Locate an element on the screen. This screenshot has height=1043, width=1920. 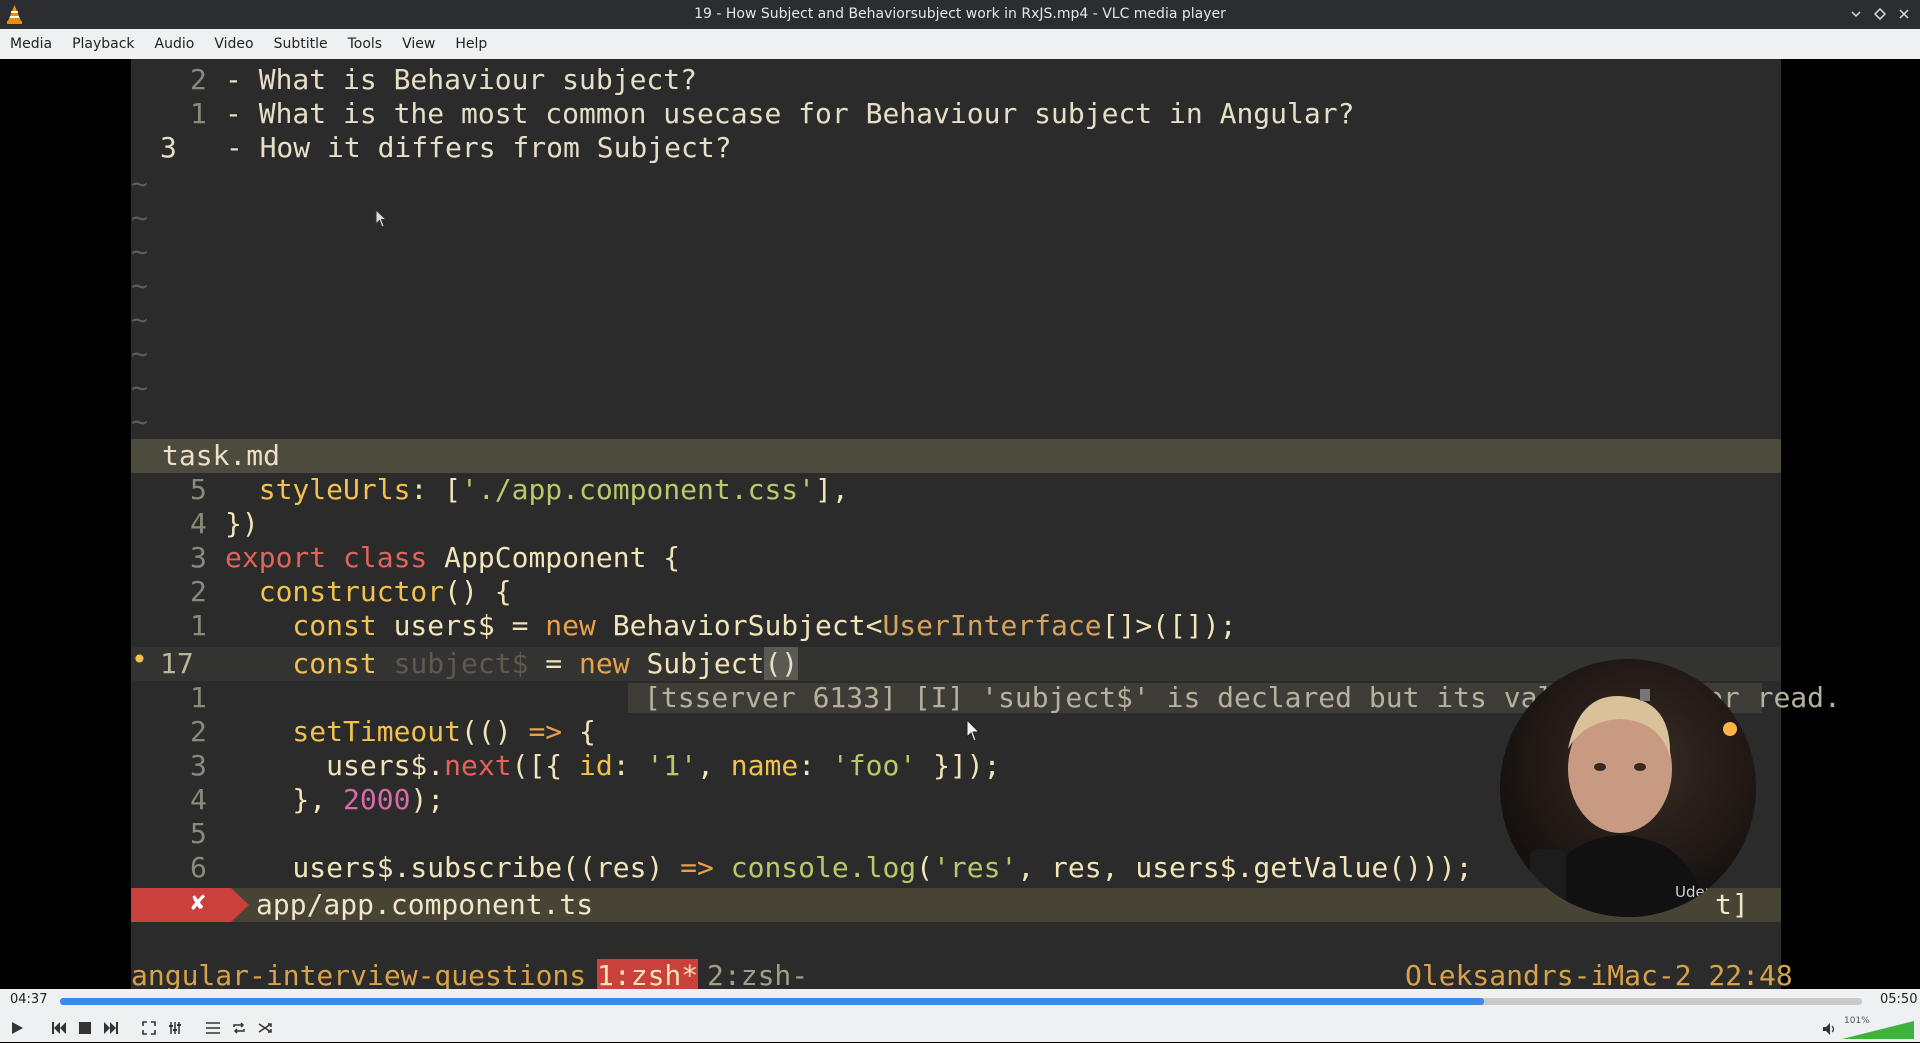
menu-view: View is located at coordinates (418, 44).